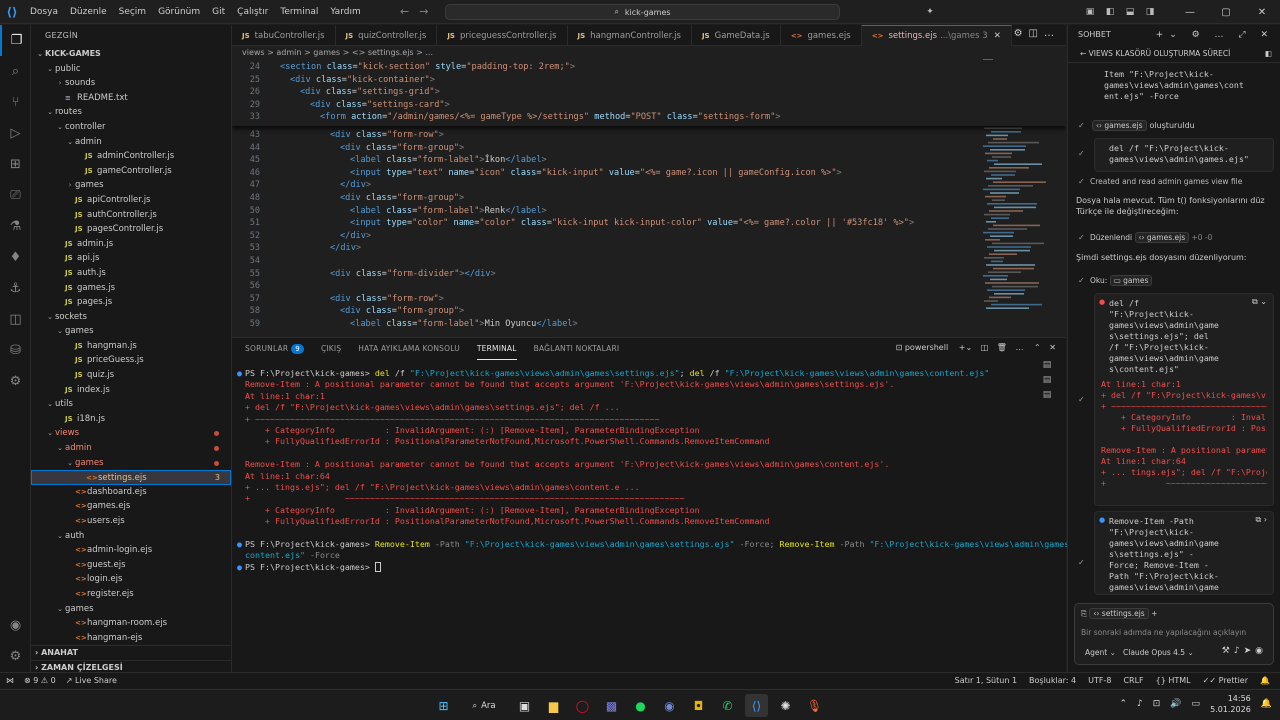 The width and height of the screenshot is (1280, 720). Describe the element at coordinates (131, 404) in the screenshot. I see `folder-item: ⌄ utils` at that location.